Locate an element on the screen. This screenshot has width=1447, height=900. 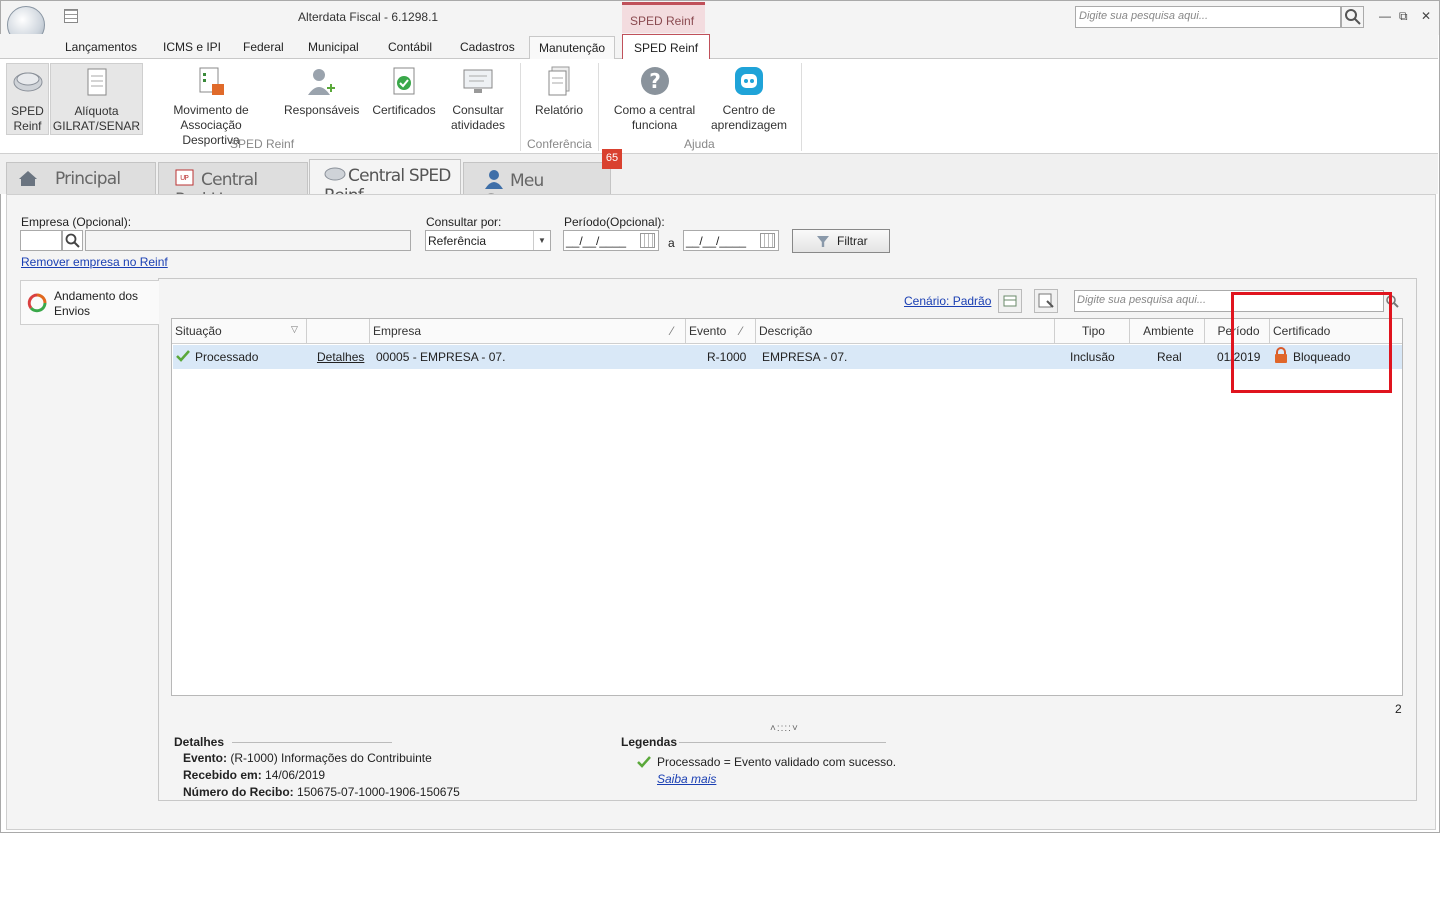
sped-reinf-button: SPED Reinf is located at coordinates (27, 99).